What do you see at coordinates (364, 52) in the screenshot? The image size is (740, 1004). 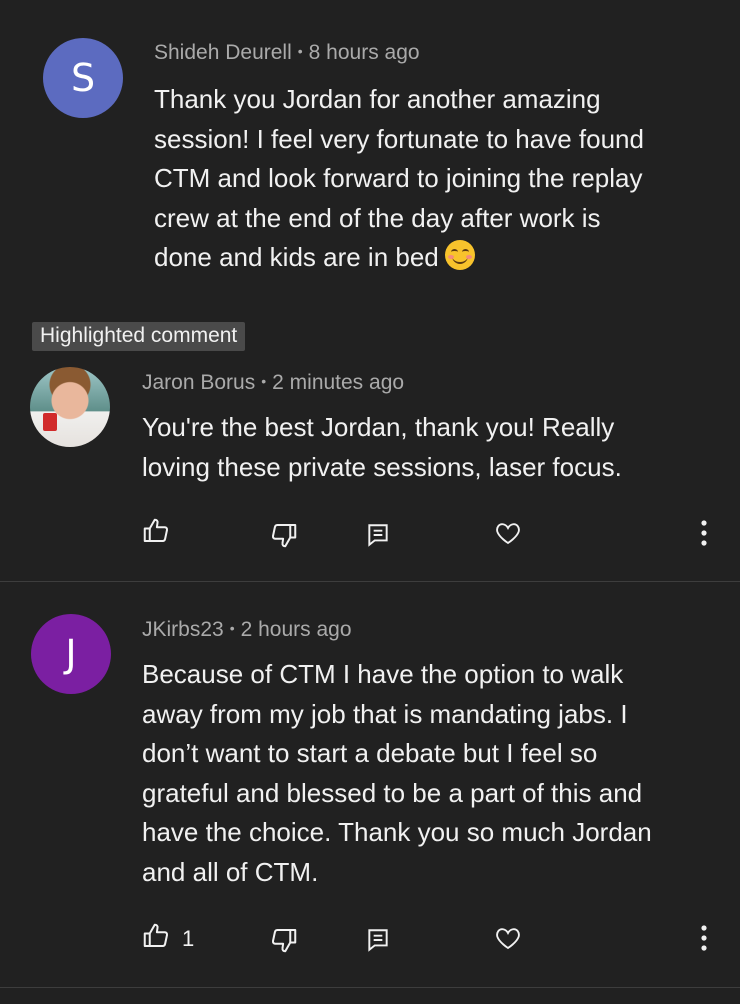 I see `timestamp: 8 hours ago` at bounding box center [364, 52].